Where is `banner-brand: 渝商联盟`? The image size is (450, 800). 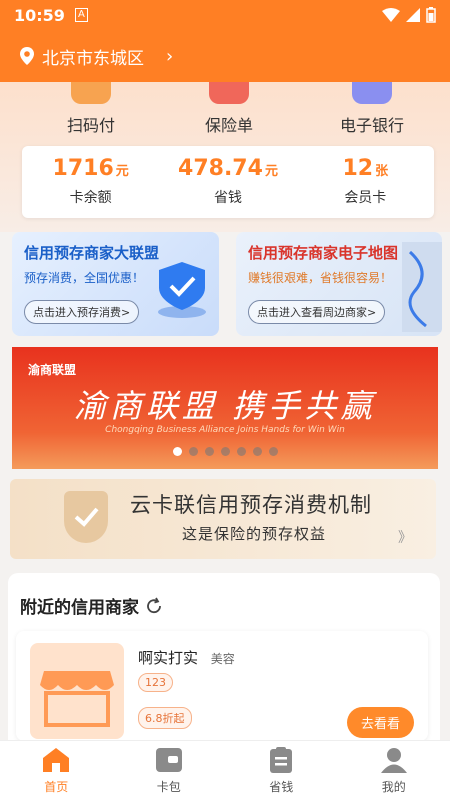
banner-brand: 渝商联盟 is located at coordinates (52, 370).